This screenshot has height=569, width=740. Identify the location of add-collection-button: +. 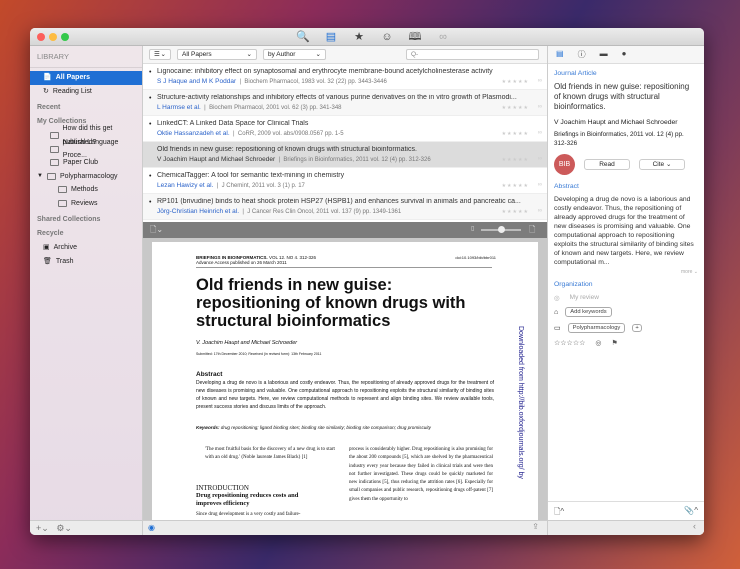
(637, 328).